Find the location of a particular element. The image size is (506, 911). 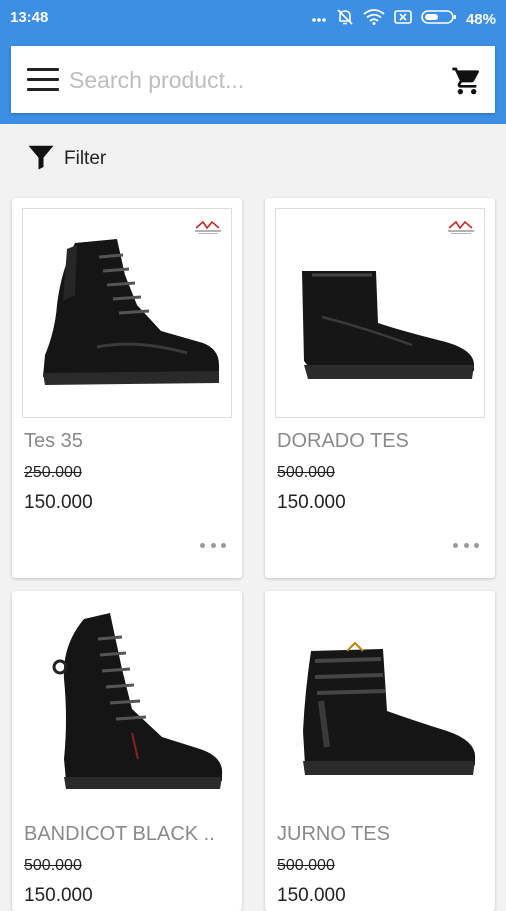

product-old-price: 250.000 is located at coordinates (53, 472).